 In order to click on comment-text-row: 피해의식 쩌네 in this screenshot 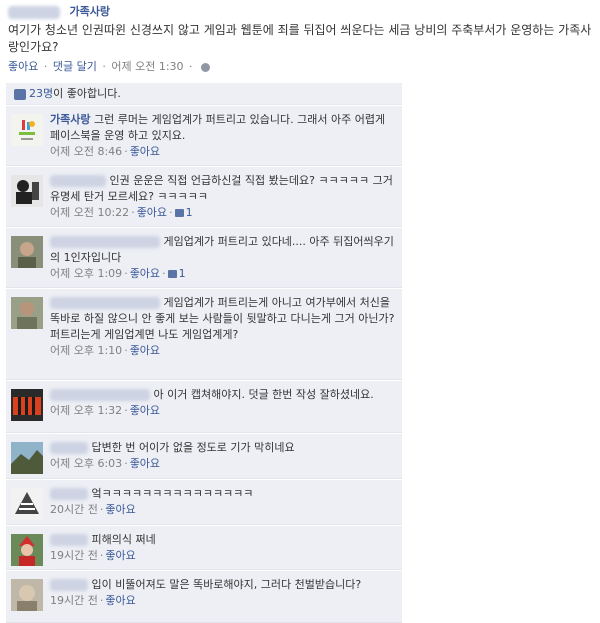, I will do `click(223, 540)`.